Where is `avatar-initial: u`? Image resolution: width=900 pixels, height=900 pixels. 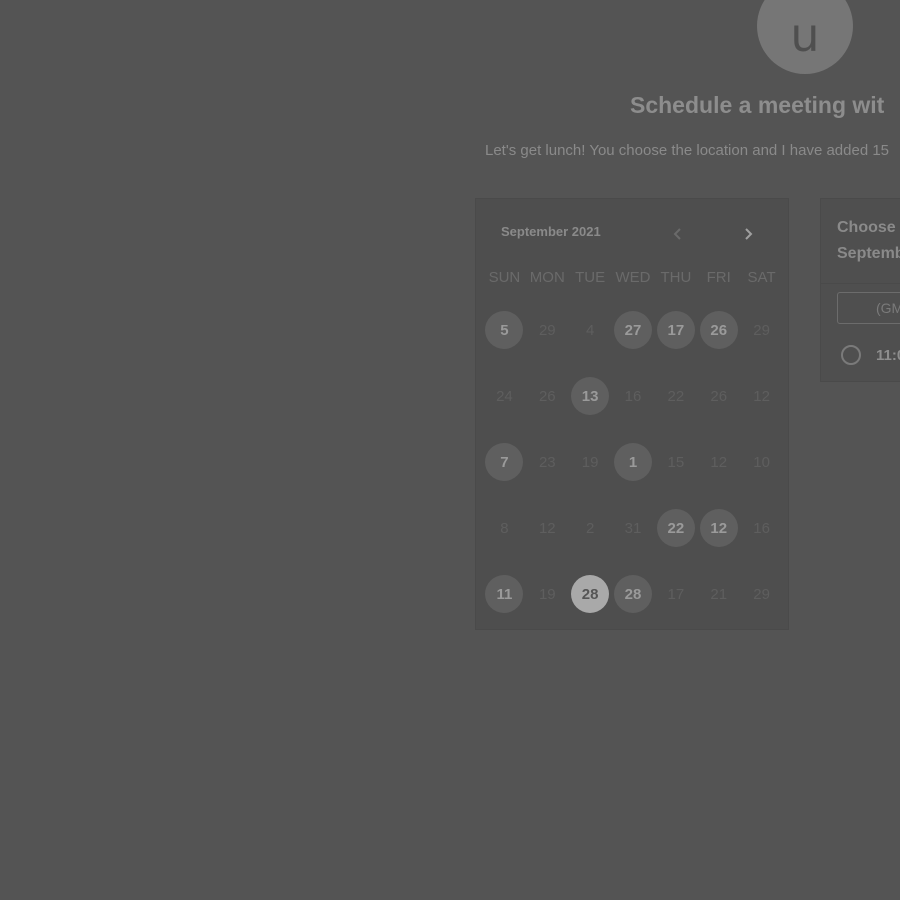
avatar-initial: u is located at coordinates (805, 35).